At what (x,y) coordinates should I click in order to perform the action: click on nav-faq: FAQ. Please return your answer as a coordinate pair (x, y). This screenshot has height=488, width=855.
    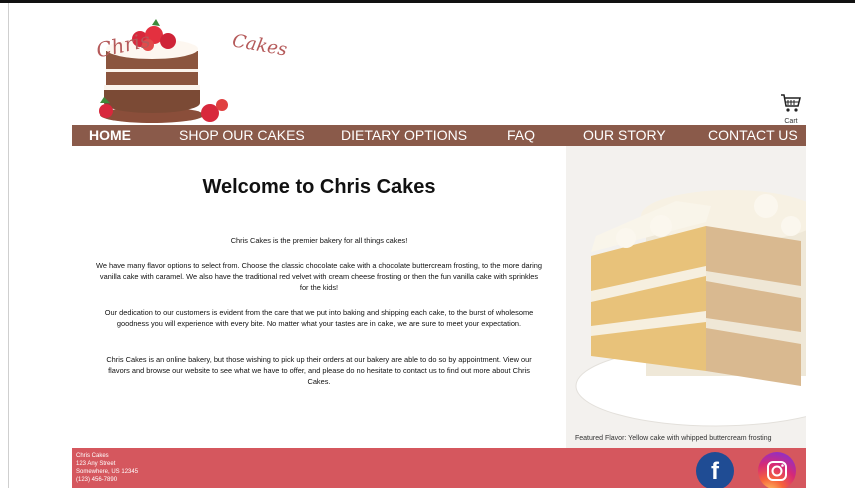
    Looking at the image, I should click on (521, 135).